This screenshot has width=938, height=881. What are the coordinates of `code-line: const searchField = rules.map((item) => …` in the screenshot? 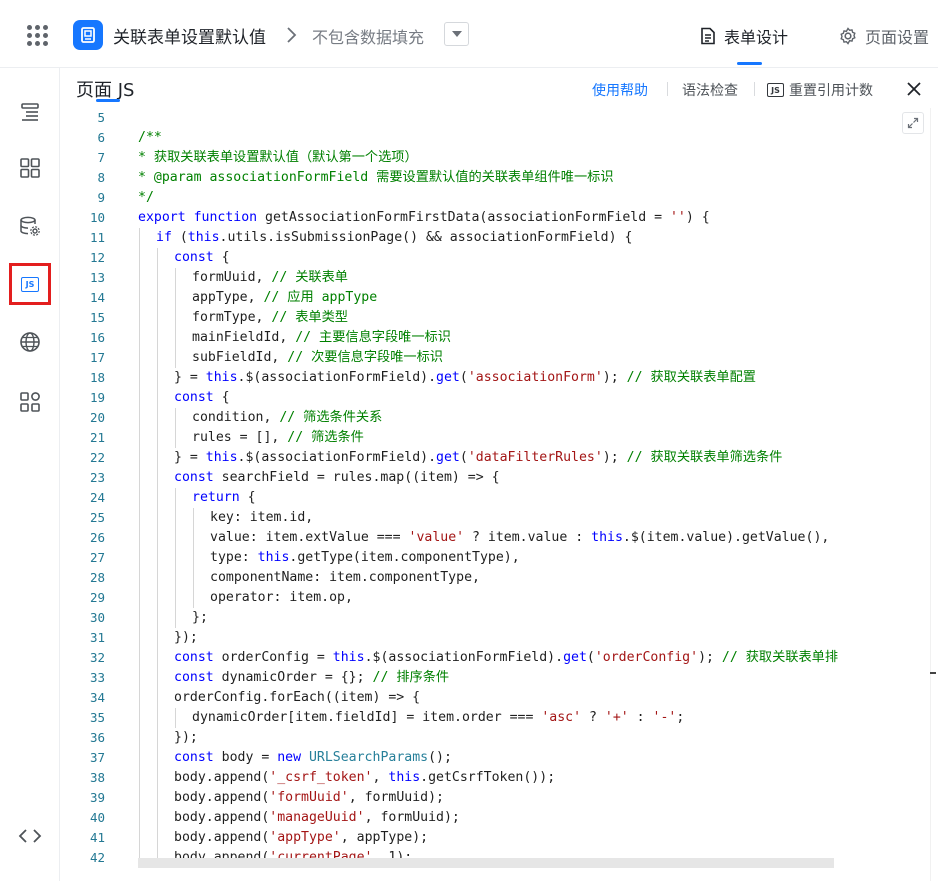 It's located at (337, 478).